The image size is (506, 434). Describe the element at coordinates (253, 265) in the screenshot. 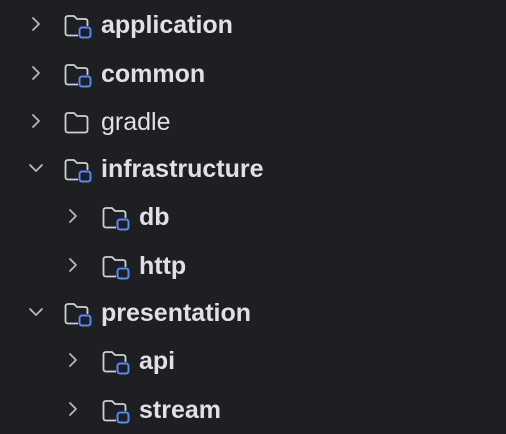

I see `tree-item-http: http` at that location.